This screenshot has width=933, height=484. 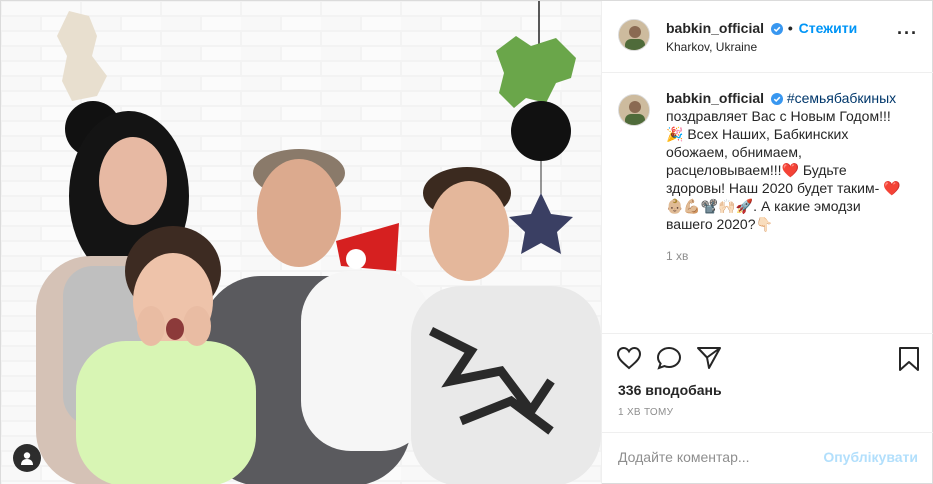 I want to click on bookmark-icon, so click(x=909, y=359).